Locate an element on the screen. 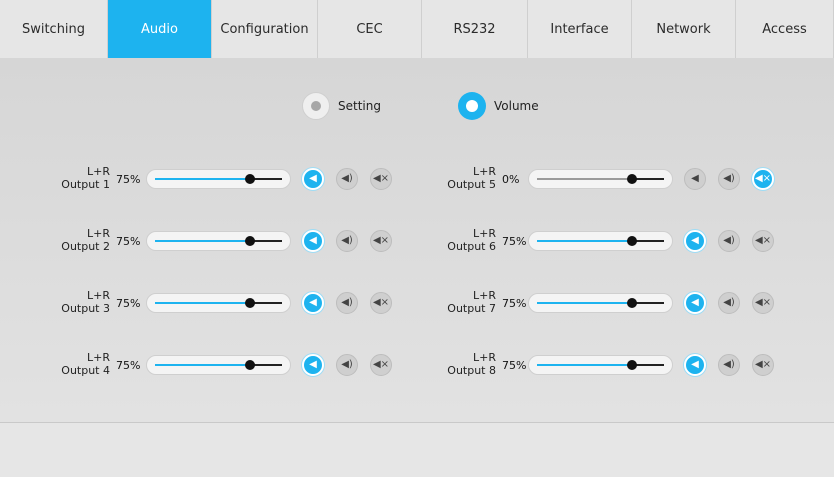 The height and width of the screenshot is (477, 834). output-label: L+R Output 4 is located at coordinates (55, 365).